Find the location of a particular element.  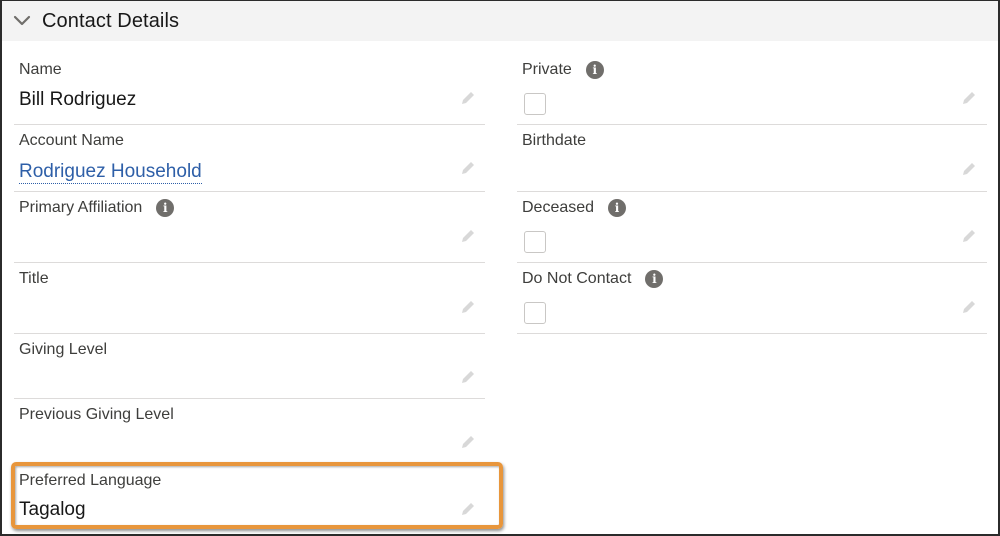

field-label: Title is located at coordinates (34, 278).